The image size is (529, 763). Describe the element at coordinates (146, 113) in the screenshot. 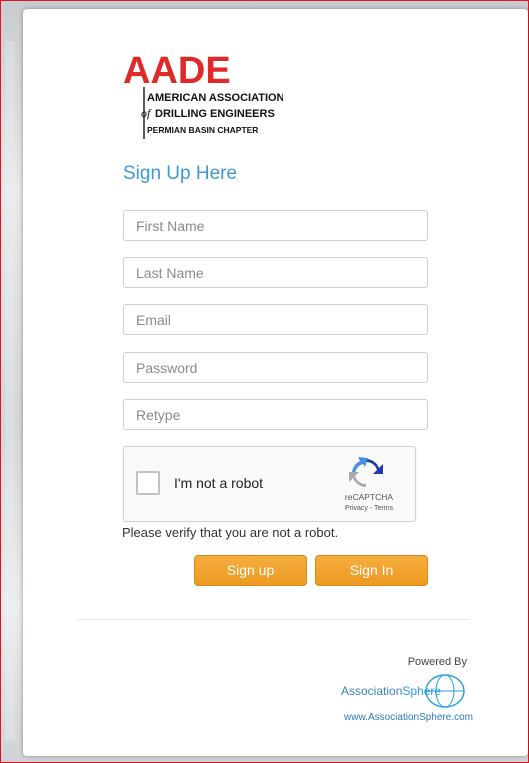

I see `logo-line2-prefix: of` at that location.